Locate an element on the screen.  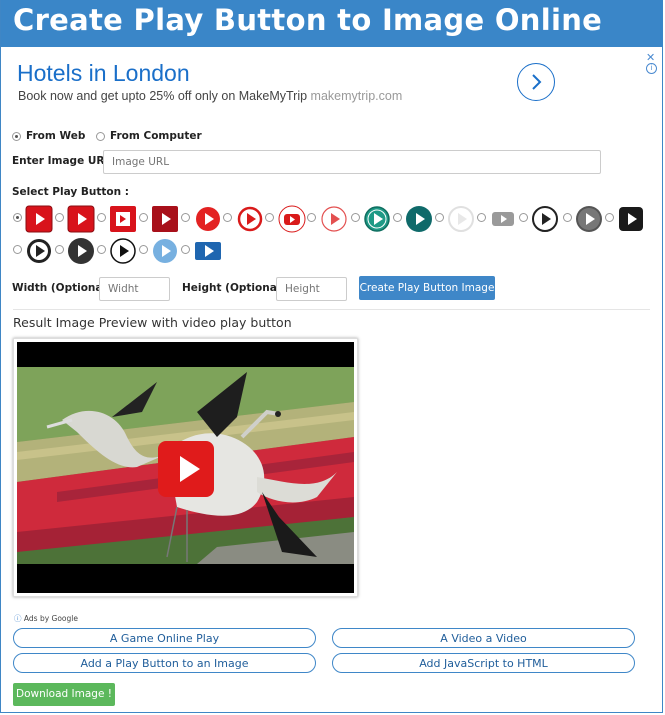
dark-circle-play-icon is located at coordinates (81, 251).